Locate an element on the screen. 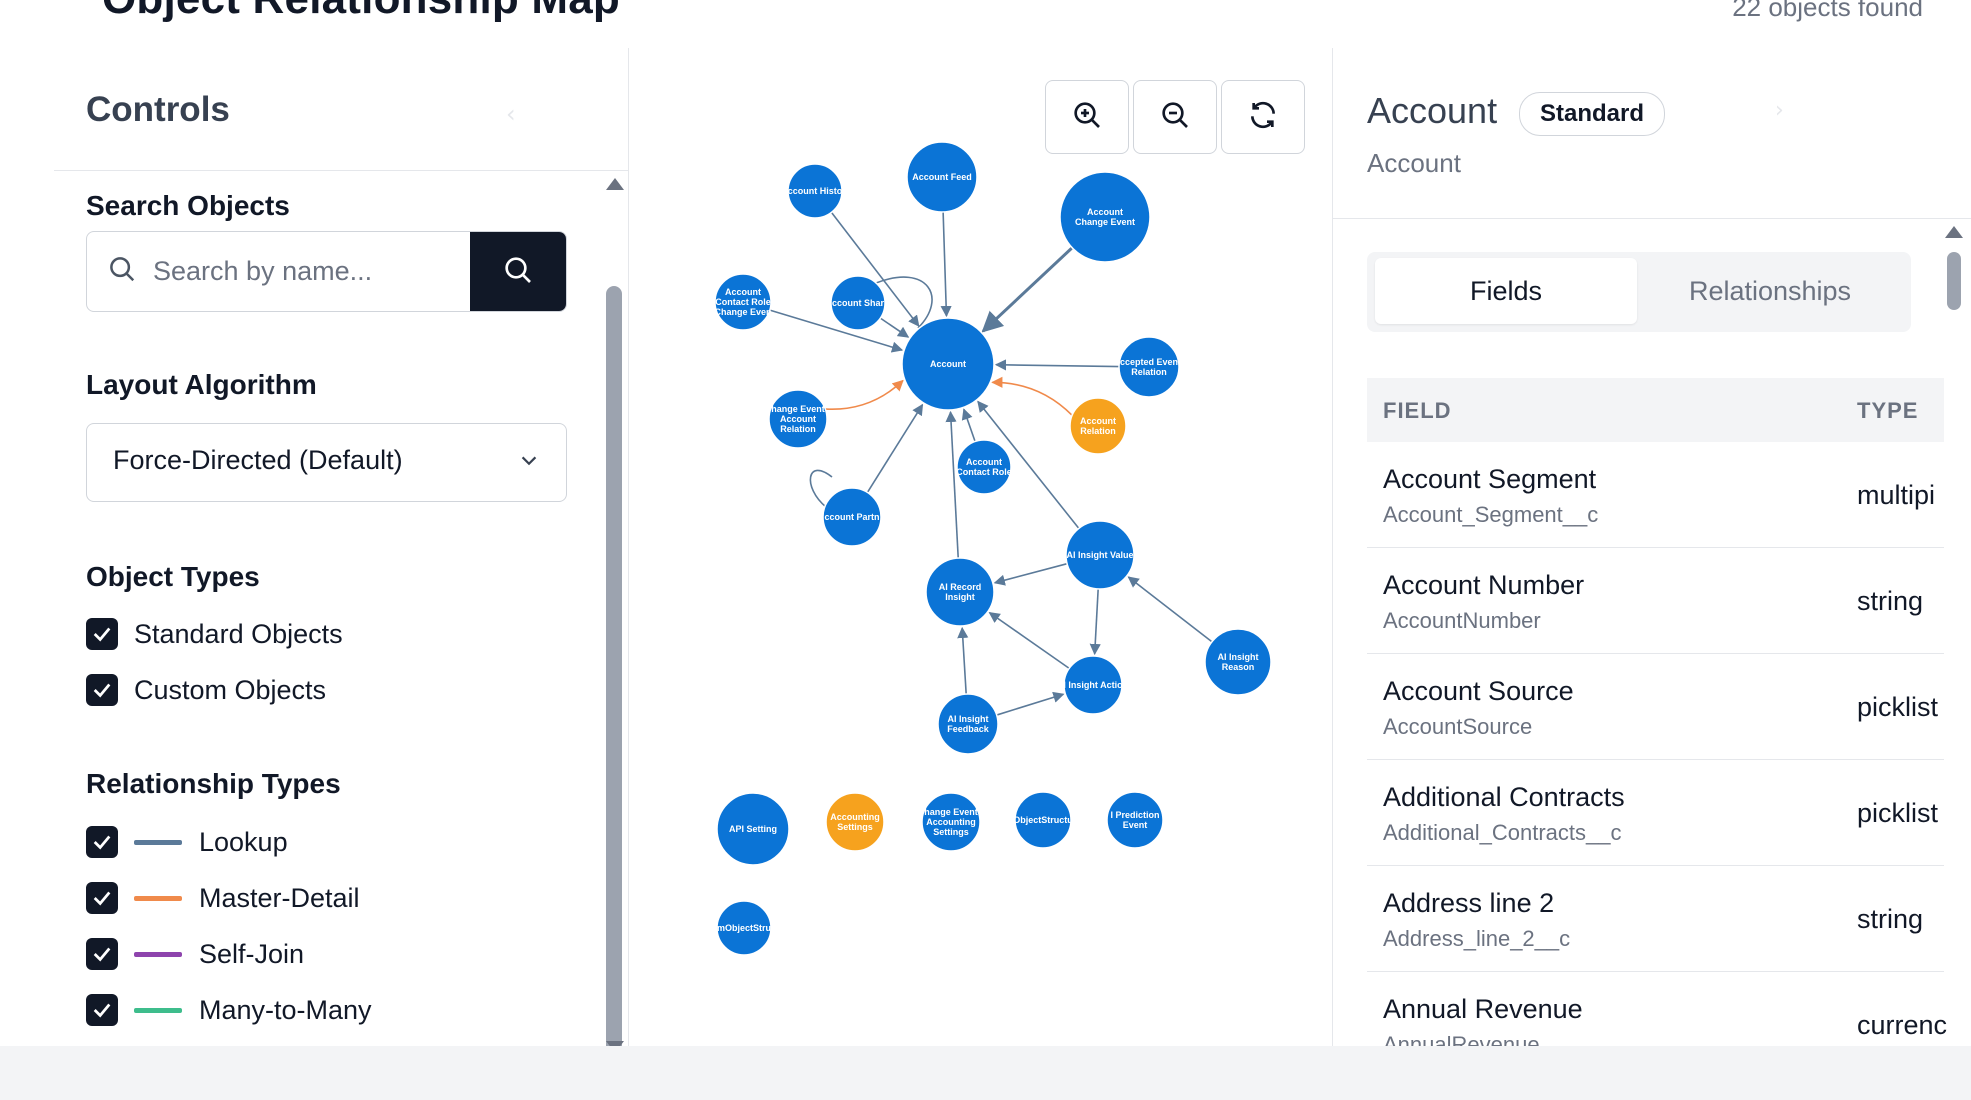 Image resolution: width=1971 pixels, height=1100 pixels. graph-node-account-partner: ccount Partn is located at coordinates (852, 517).